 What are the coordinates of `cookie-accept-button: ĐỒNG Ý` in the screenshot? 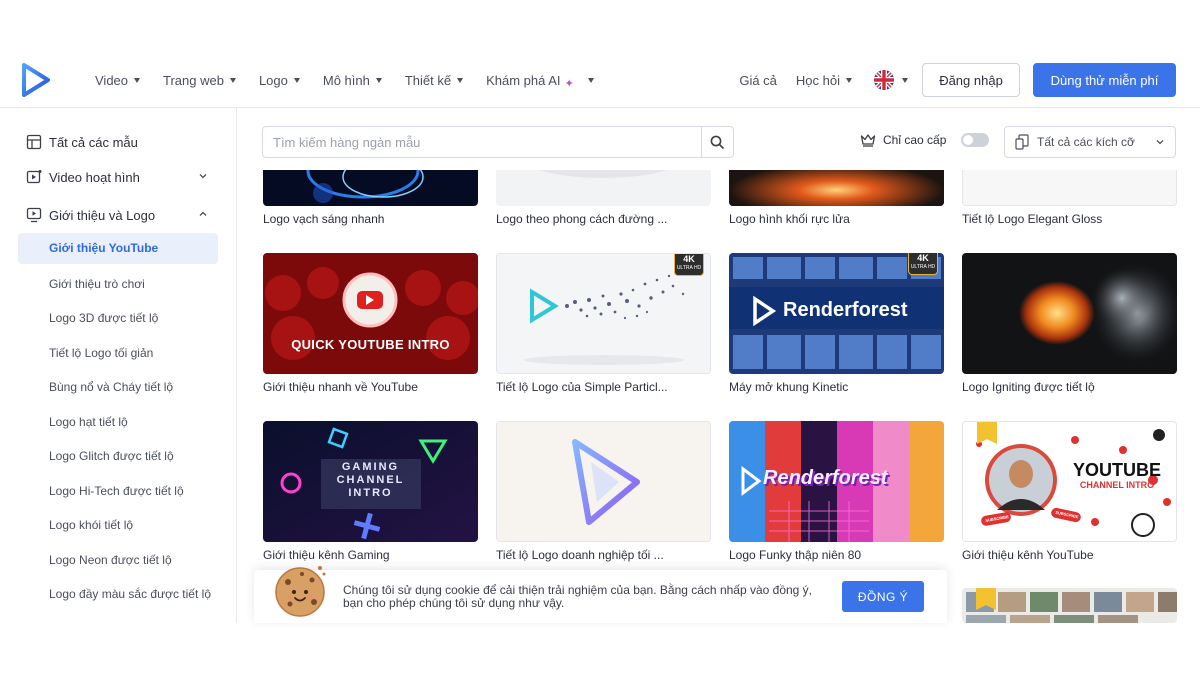 It's located at (883, 596).